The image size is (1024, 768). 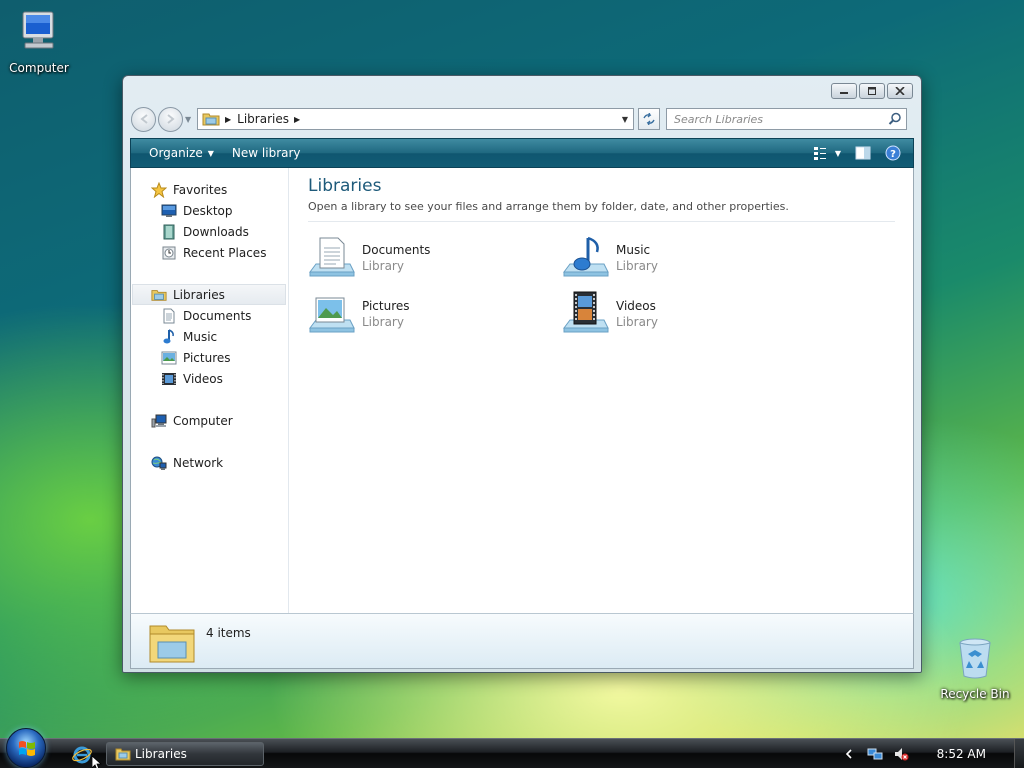 What do you see at coordinates (961, 754) in the screenshot?
I see `clock: 8:52 AM` at bounding box center [961, 754].